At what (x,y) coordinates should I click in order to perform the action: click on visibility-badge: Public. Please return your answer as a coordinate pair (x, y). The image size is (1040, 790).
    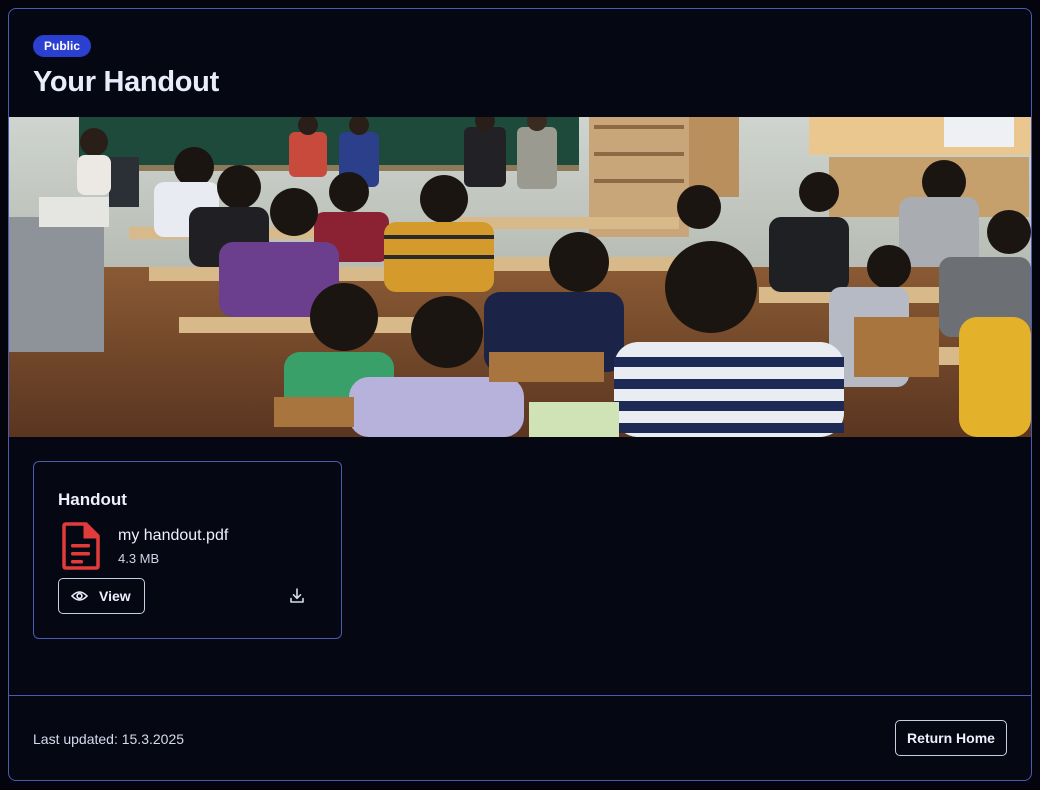
    Looking at the image, I should click on (62, 46).